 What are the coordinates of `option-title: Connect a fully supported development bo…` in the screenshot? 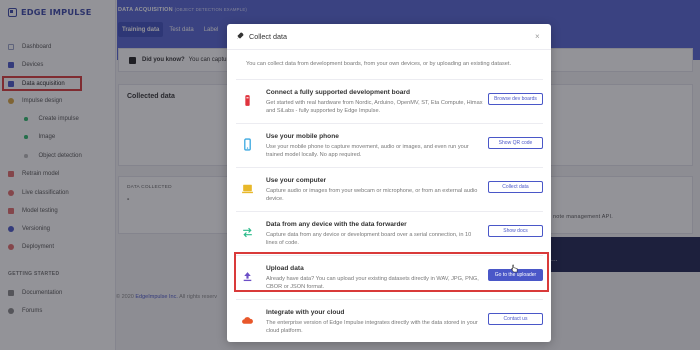 It's located at (338, 92).